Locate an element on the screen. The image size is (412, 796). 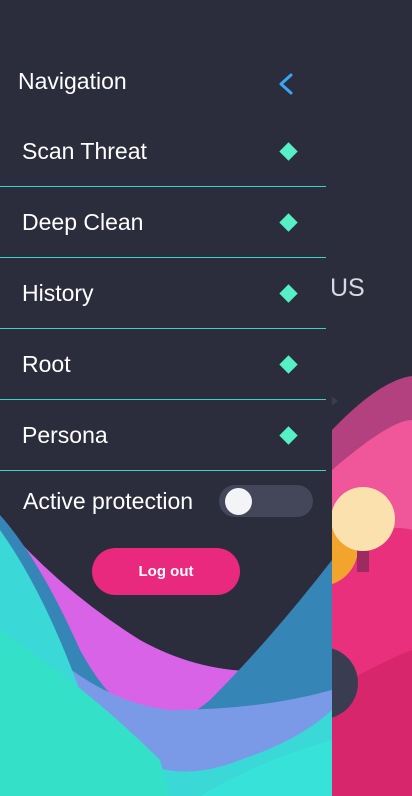
drawer-title: Navigation is located at coordinates (72, 81).